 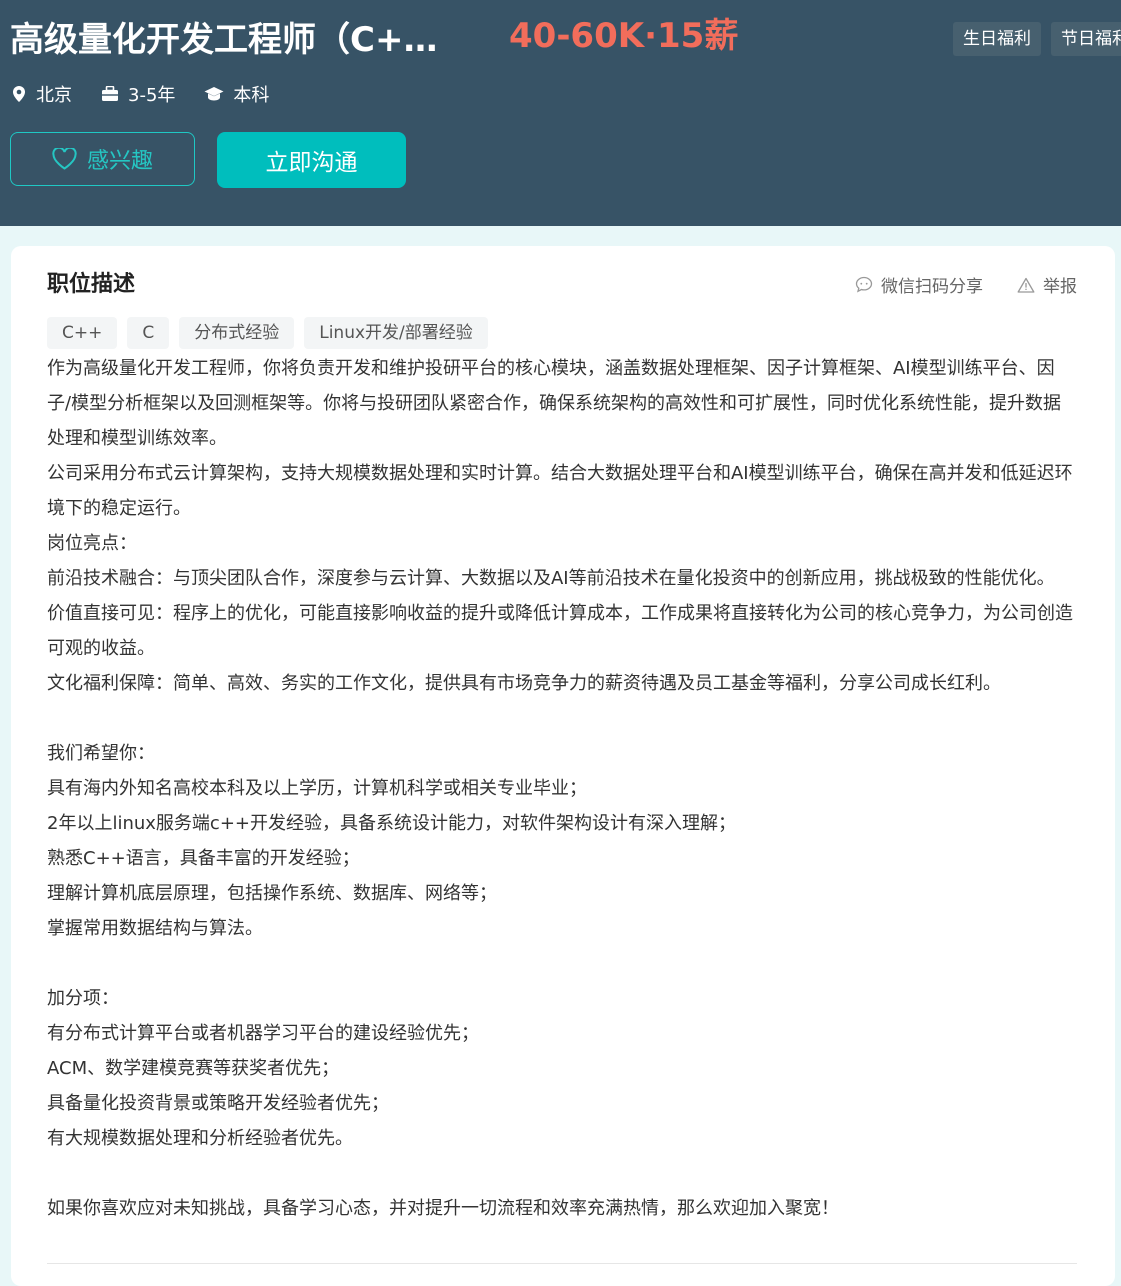 What do you see at coordinates (203, 858) in the screenshot?
I see `desc-paragraph: 熟悉C++语言，具备丰富的开发经验；` at bounding box center [203, 858].